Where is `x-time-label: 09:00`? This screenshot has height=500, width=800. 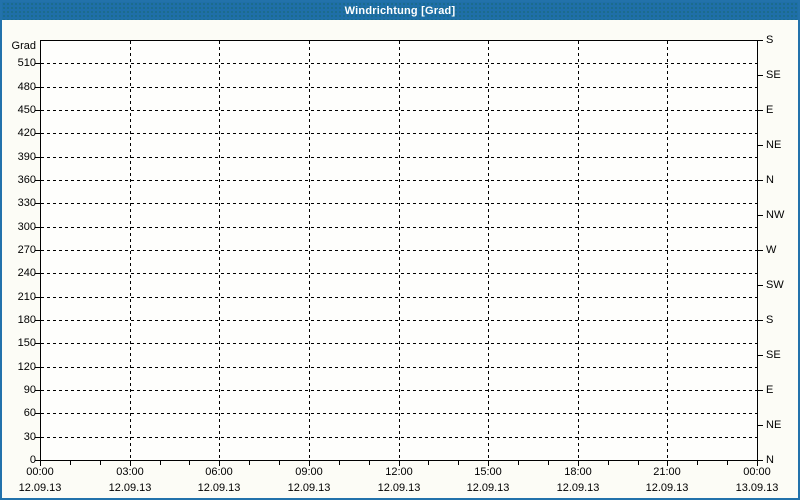 x-time-label: 09:00 is located at coordinates (309, 472).